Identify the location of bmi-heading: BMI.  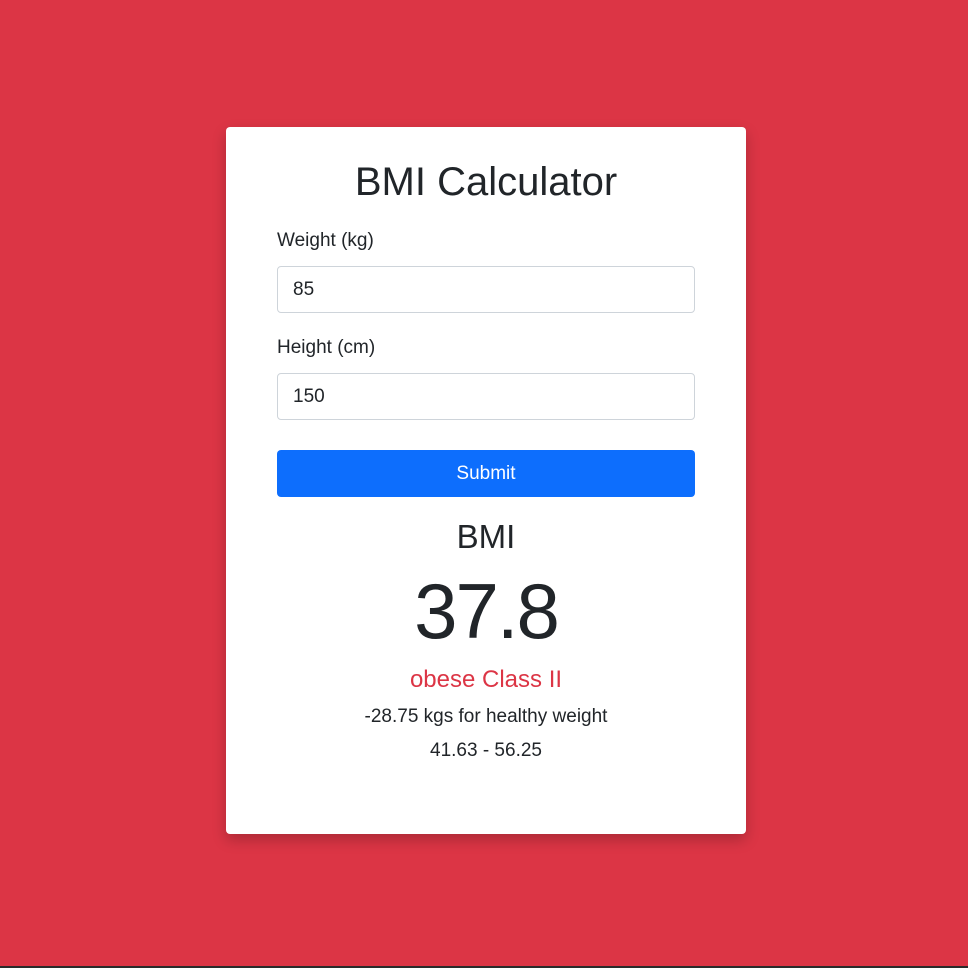
(486, 536).